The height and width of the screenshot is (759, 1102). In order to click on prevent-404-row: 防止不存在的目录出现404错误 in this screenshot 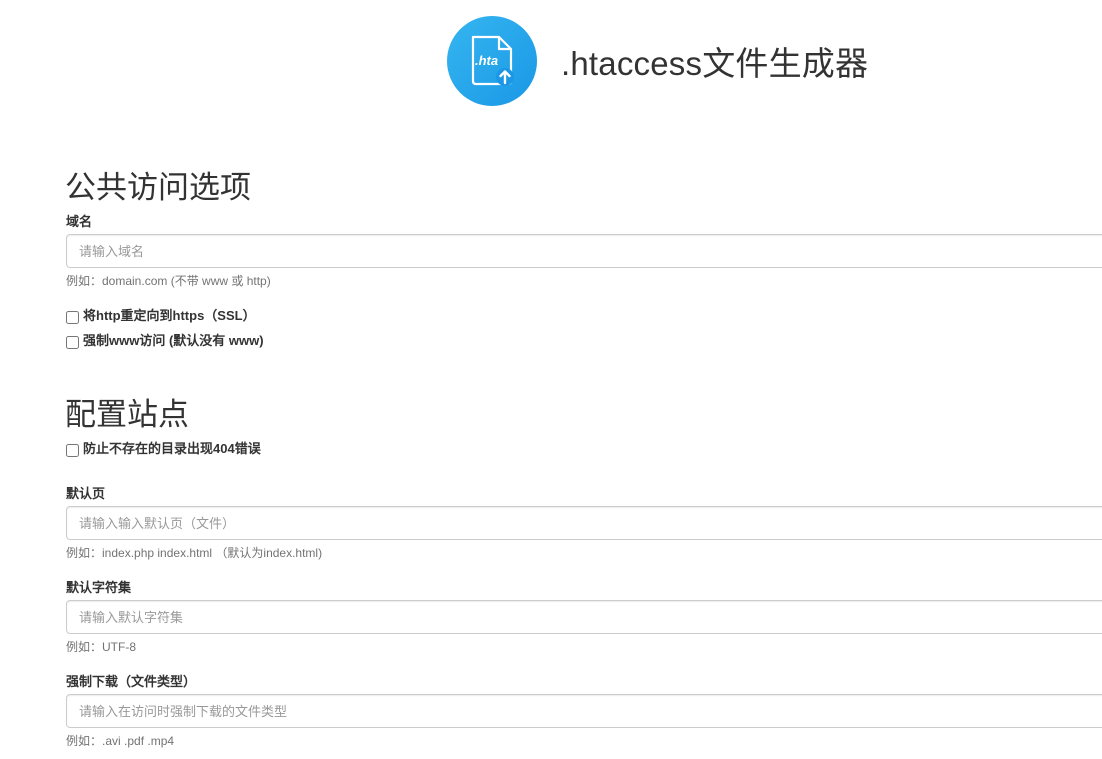, I will do `click(163, 447)`.